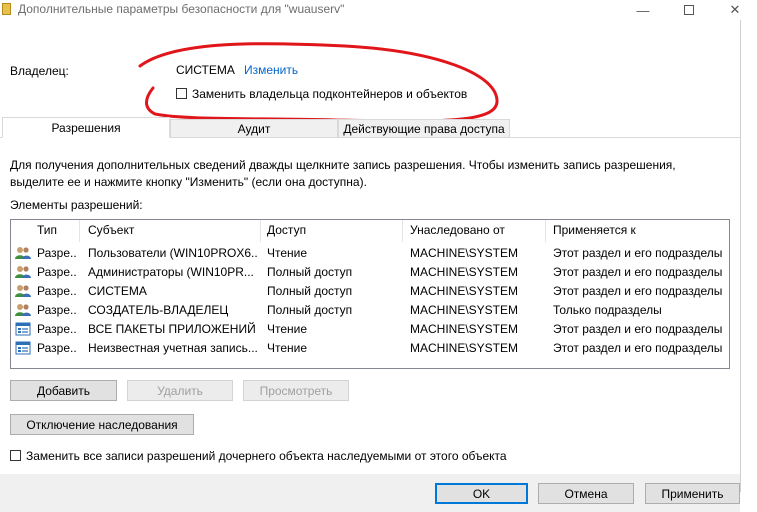 The image size is (757, 512). I want to click on column-header-inherited: Унаследовано от, so click(457, 230).